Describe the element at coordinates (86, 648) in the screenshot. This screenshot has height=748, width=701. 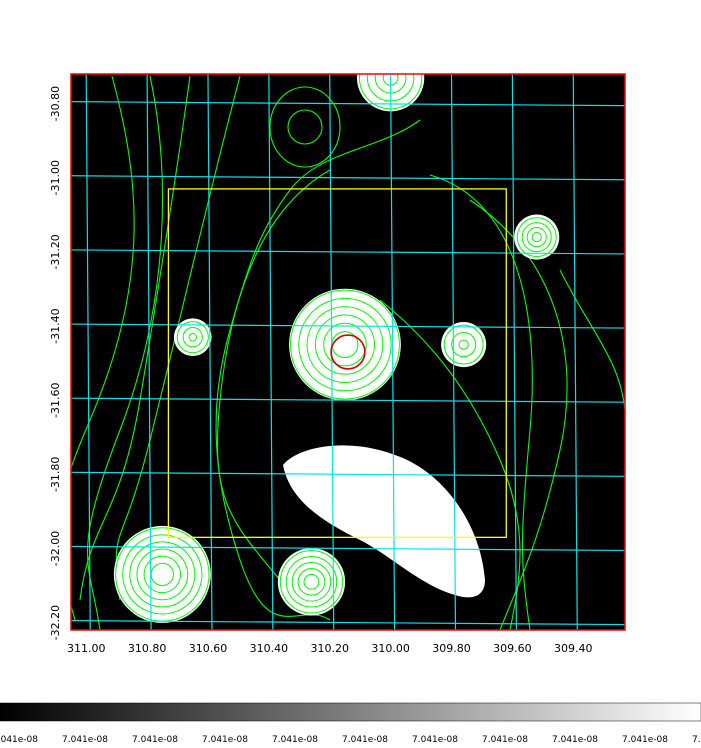
I see `x-tick-label: 311.00` at that location.